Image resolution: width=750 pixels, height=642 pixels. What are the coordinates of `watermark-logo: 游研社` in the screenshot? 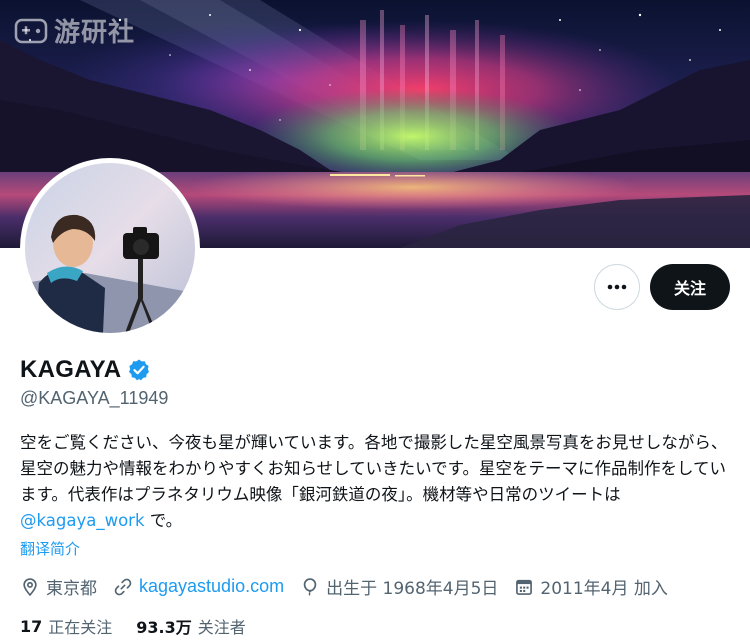 It's located at (74, 30).